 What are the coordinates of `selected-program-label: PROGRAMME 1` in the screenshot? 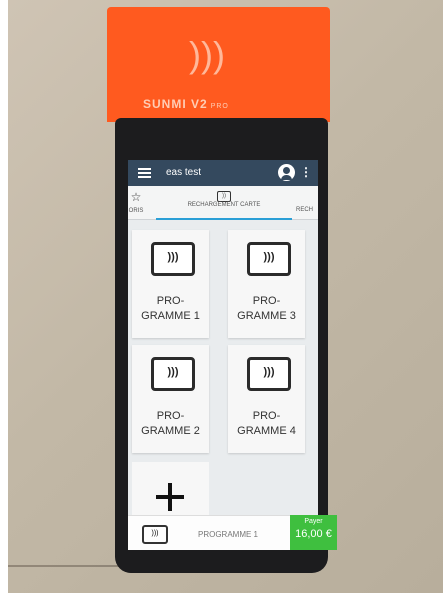 It's located at (228, 534).